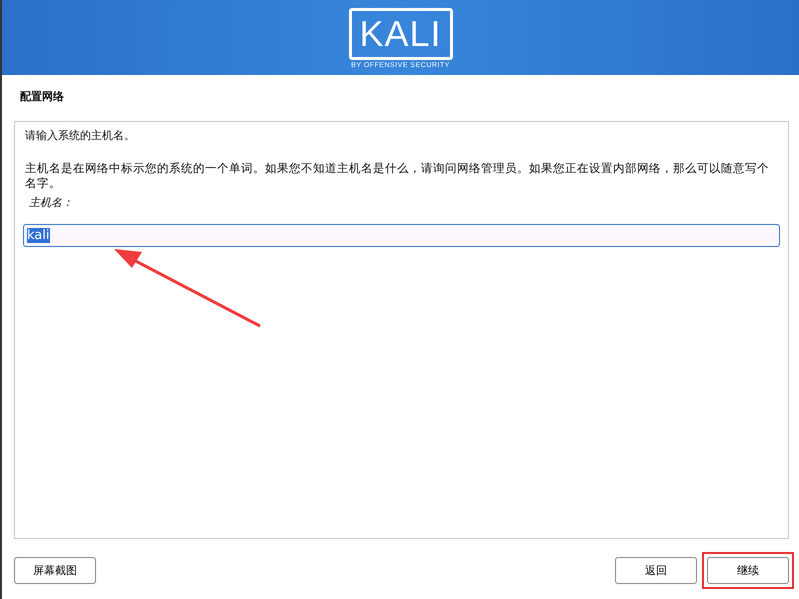  I want to click on field-label: 主机名：, so click(51, 202).